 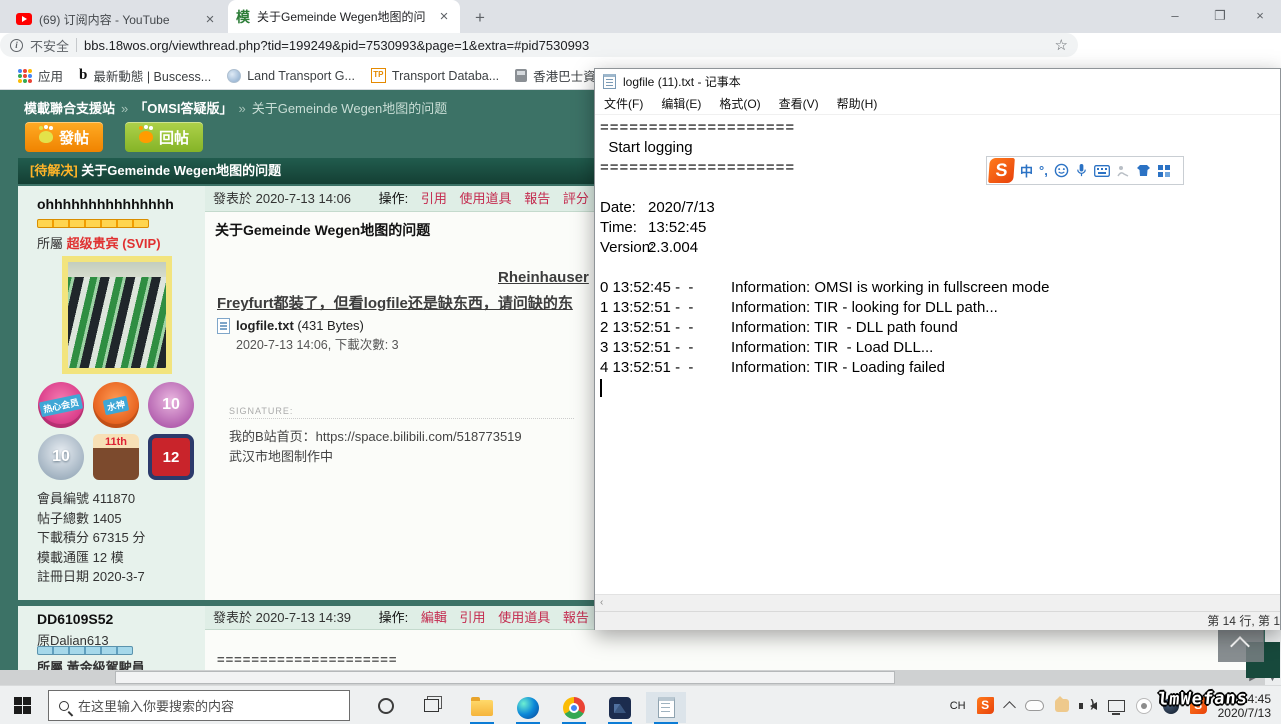 What do you see at coordinates (1026, 170) in the screenshot?
I see `chinese-mode-icon: 中` at bounding box center [1026, 170].